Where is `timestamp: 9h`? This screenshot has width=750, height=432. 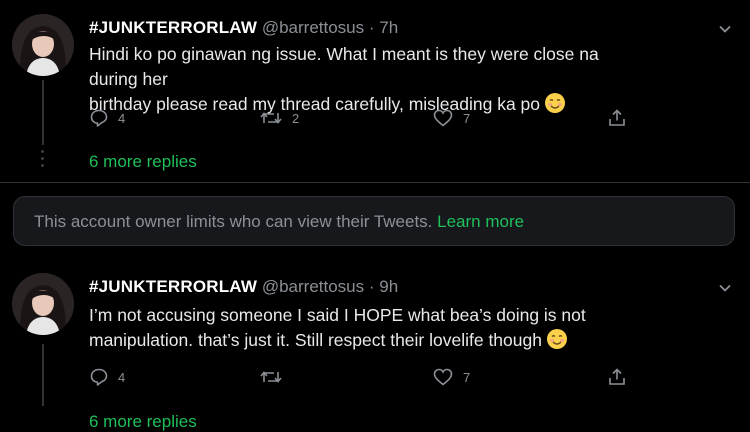
timestamp: 9h is located at coordinates (388, 286).